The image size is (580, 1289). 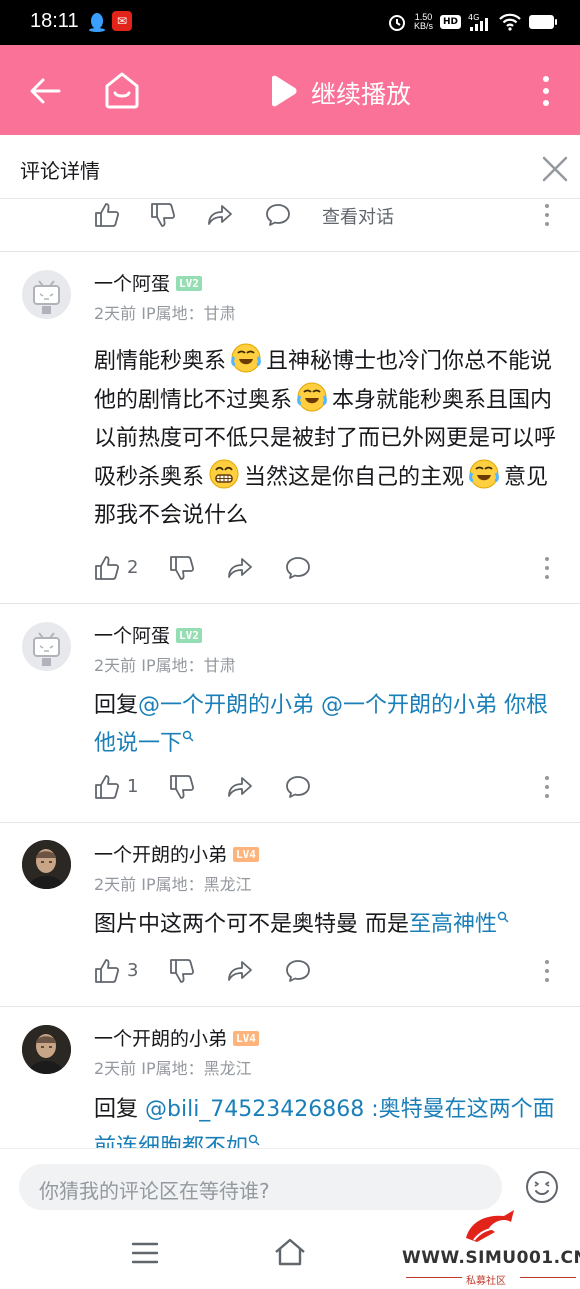 I want to click on watermark-subtitle: 私募社区, so click(x=486, y=1281).